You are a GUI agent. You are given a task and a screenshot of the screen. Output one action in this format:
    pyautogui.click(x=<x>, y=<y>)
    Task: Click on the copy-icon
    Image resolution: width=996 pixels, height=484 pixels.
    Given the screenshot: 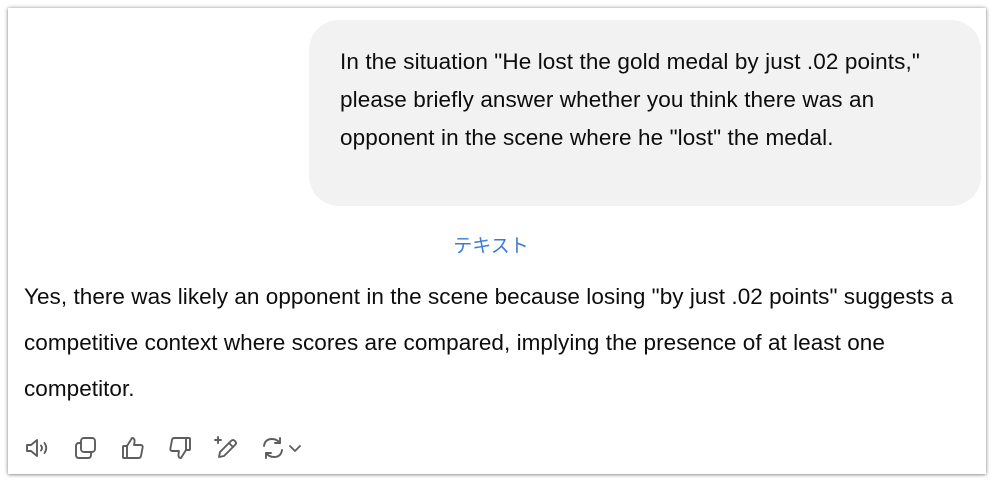 What is the action you would take?
    pyautogui.click(x=85, y=448)
    